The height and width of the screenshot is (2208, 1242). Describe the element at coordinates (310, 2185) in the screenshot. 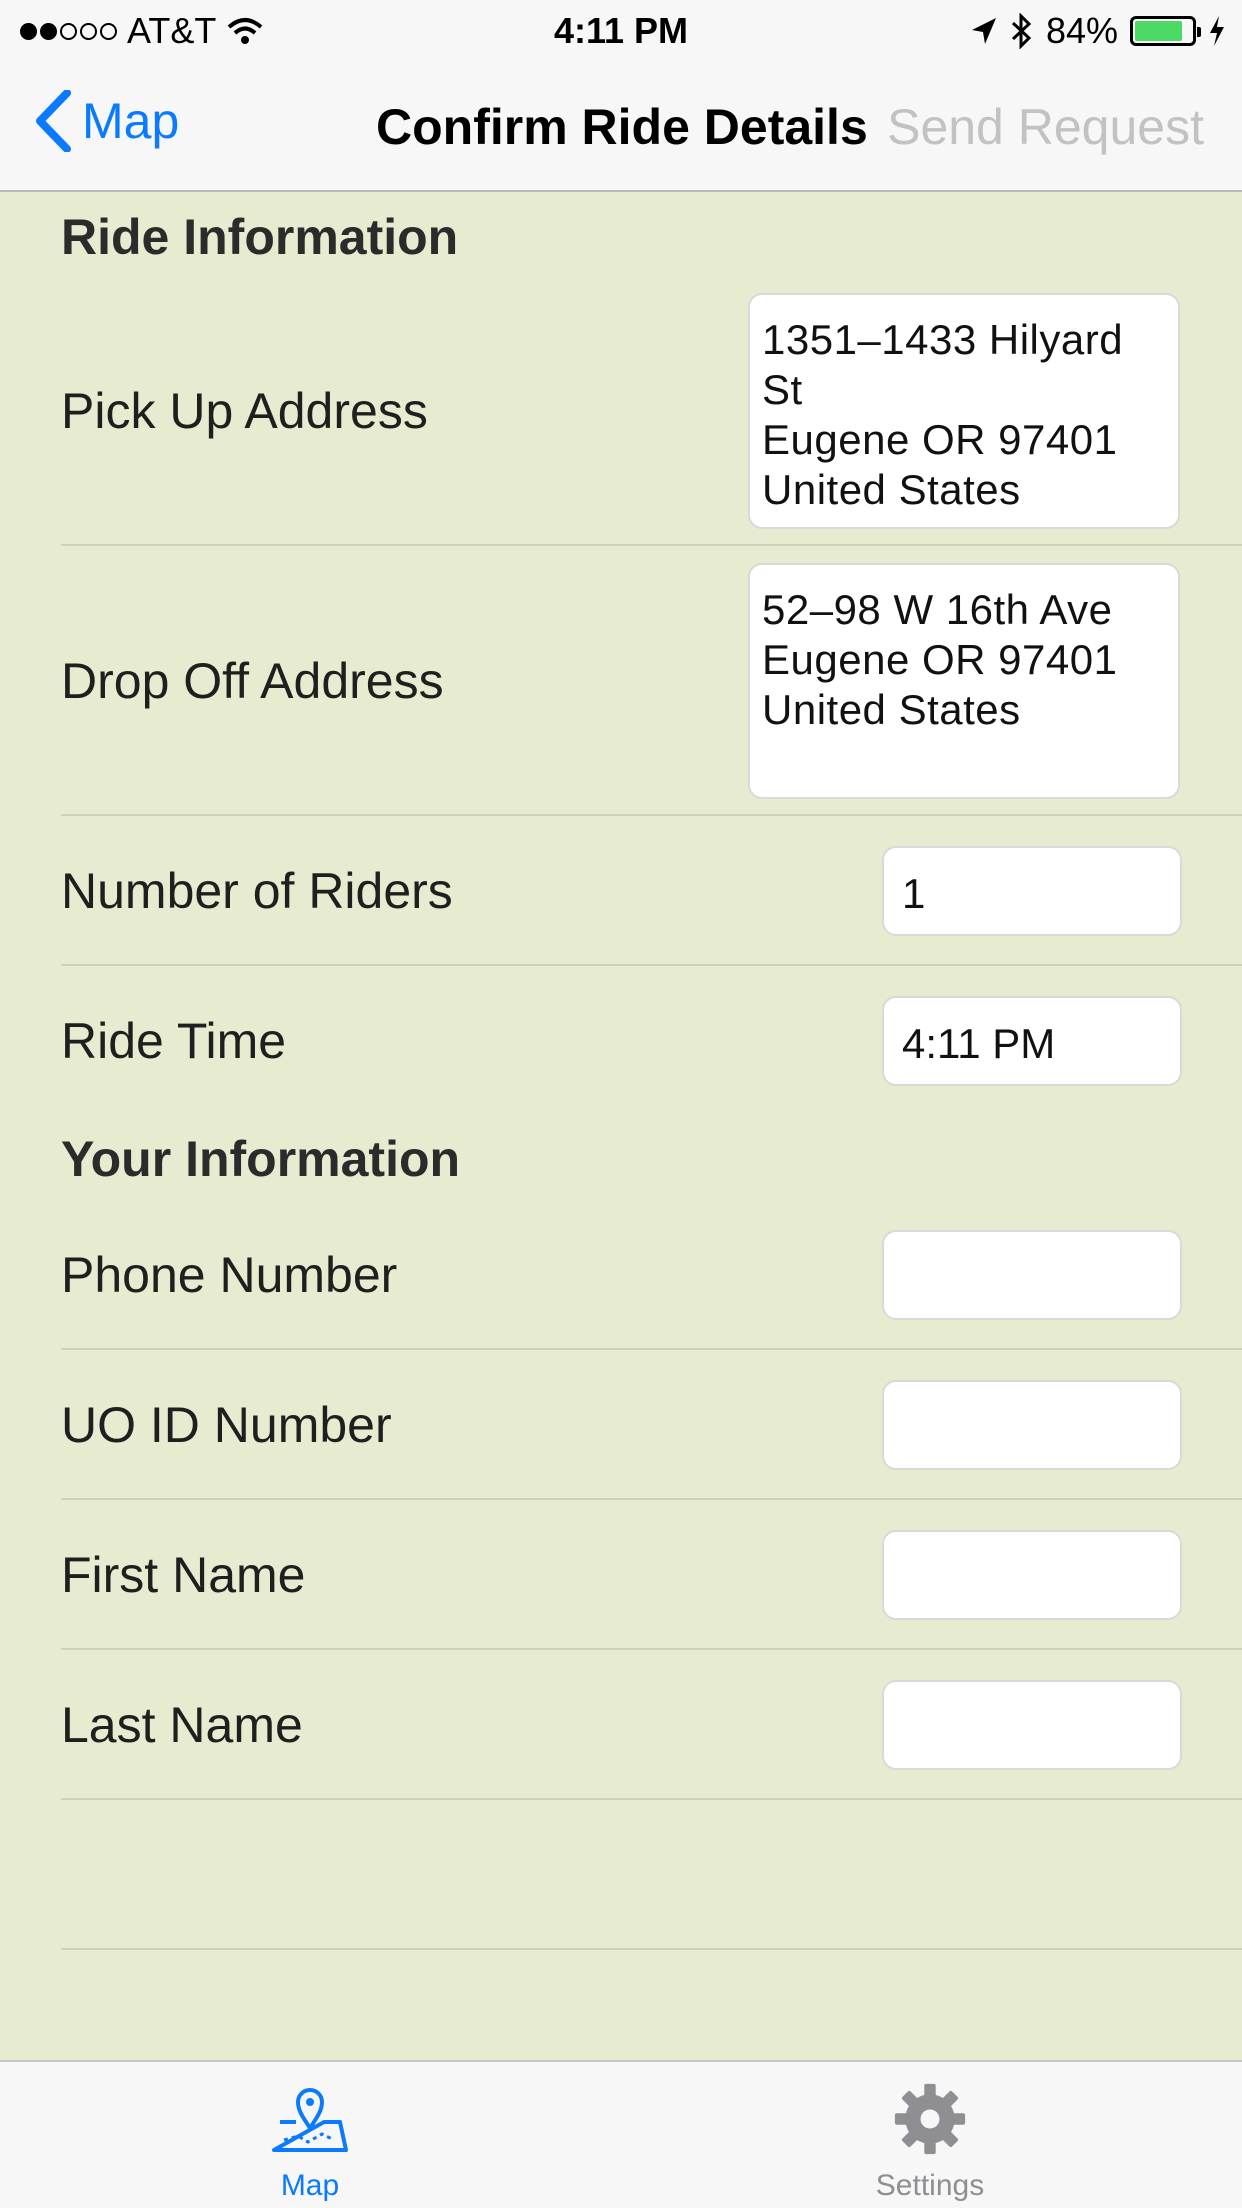

I see `tab-map-label: Map` at that location.